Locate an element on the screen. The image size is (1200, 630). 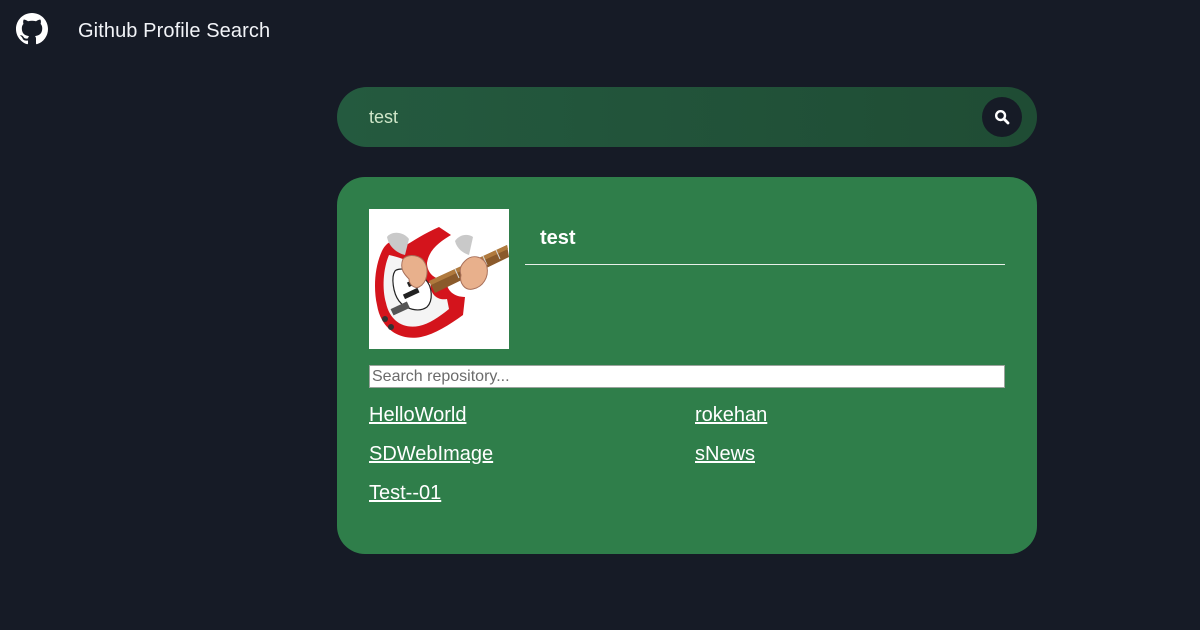
repository-link: rokehan is located at coordinates (731, 415).